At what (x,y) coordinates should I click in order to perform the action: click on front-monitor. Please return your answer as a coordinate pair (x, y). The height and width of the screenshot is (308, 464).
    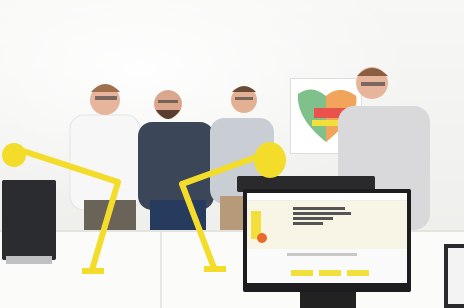
    Looking at the image, I should click on (327, 240).